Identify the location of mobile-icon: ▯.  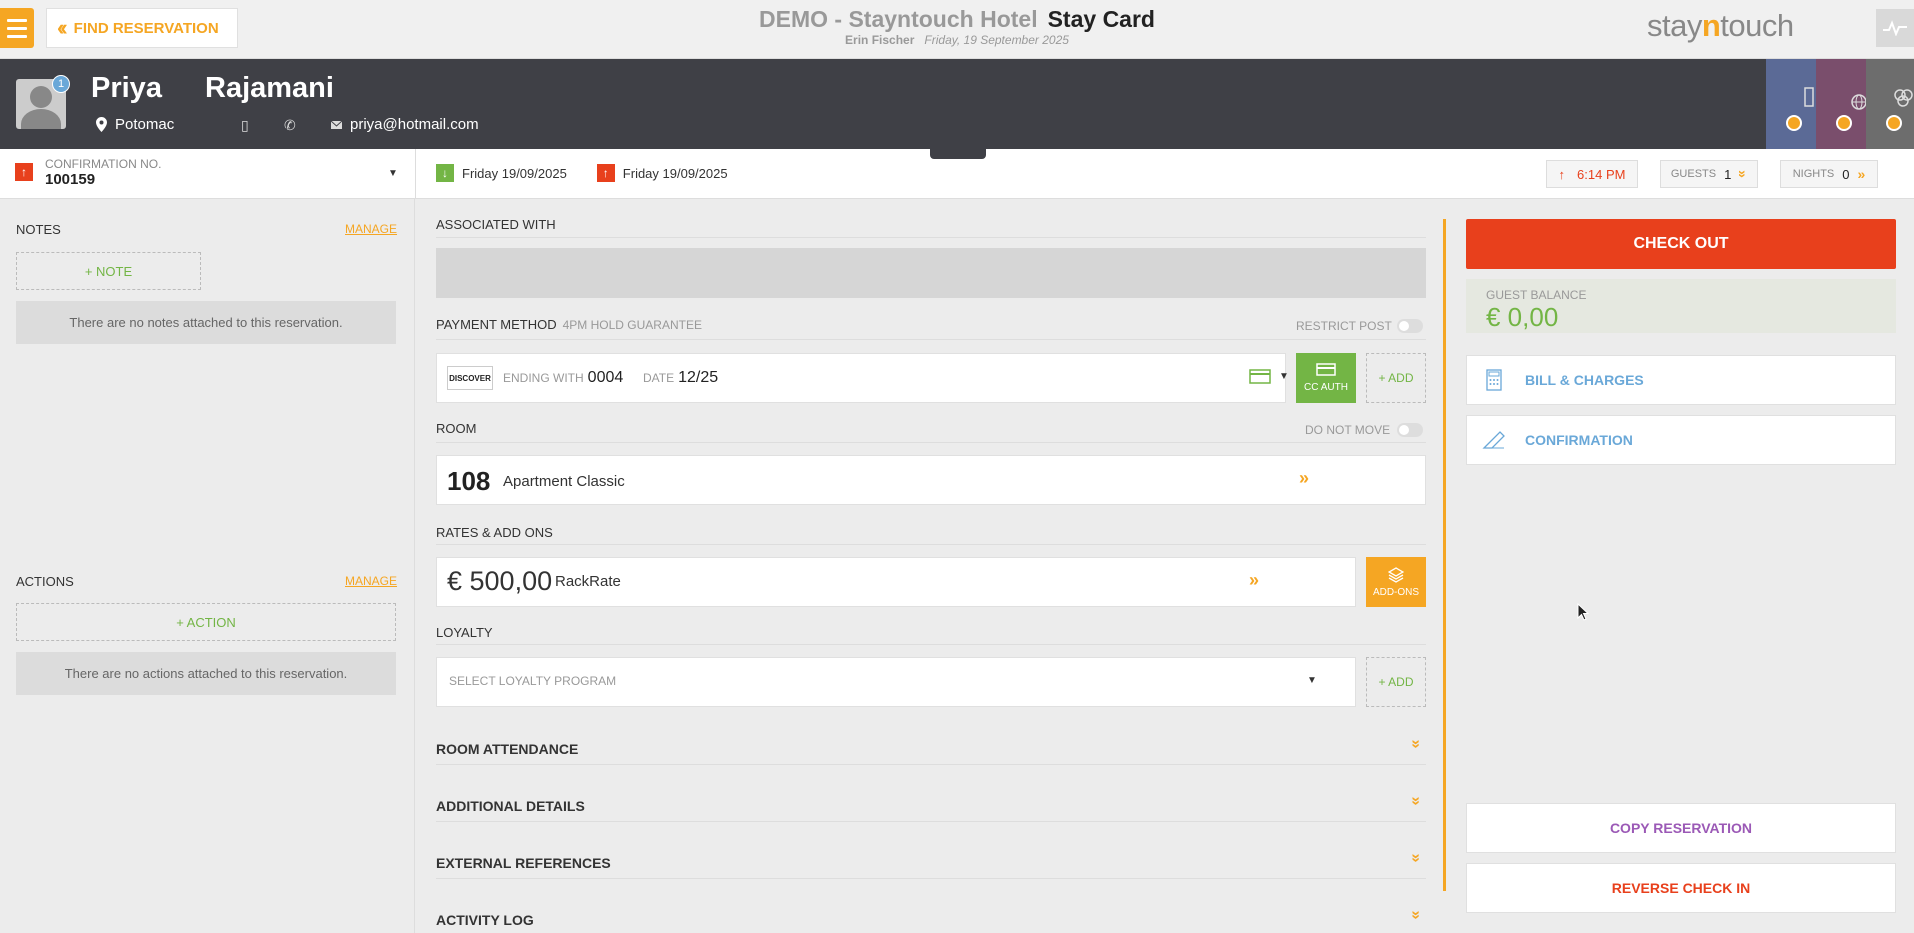
(245, 125).